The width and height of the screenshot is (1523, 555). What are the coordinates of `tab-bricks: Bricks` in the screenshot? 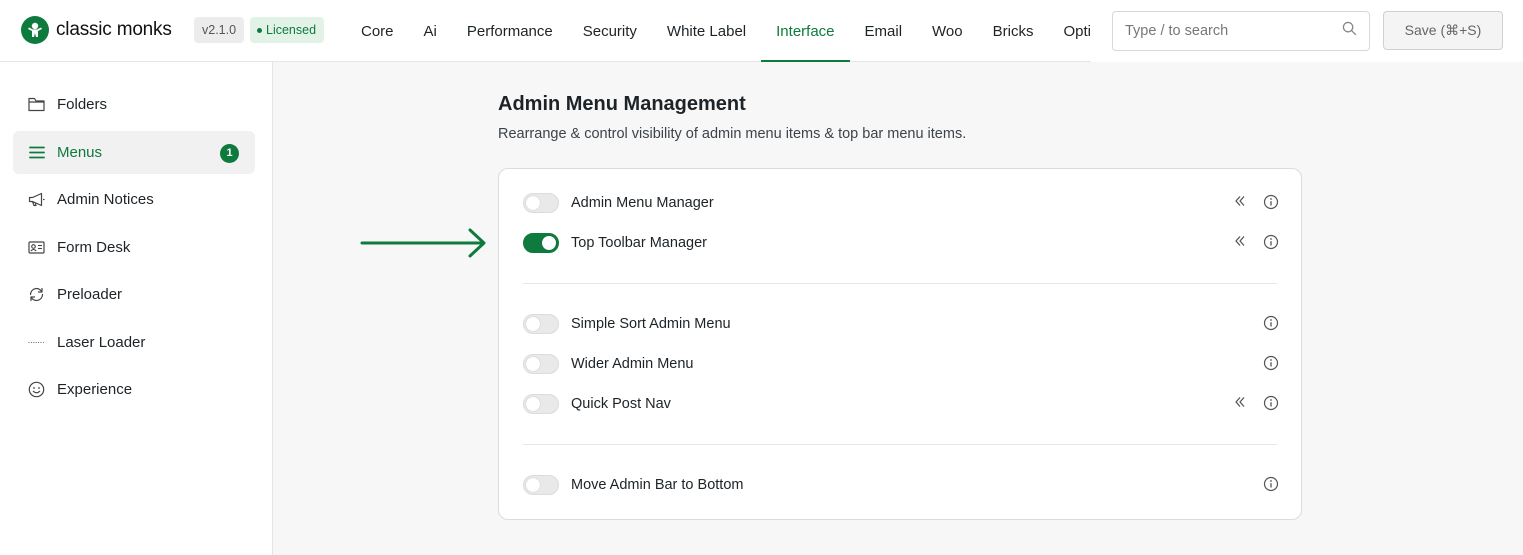 It's located at (1013, 31).